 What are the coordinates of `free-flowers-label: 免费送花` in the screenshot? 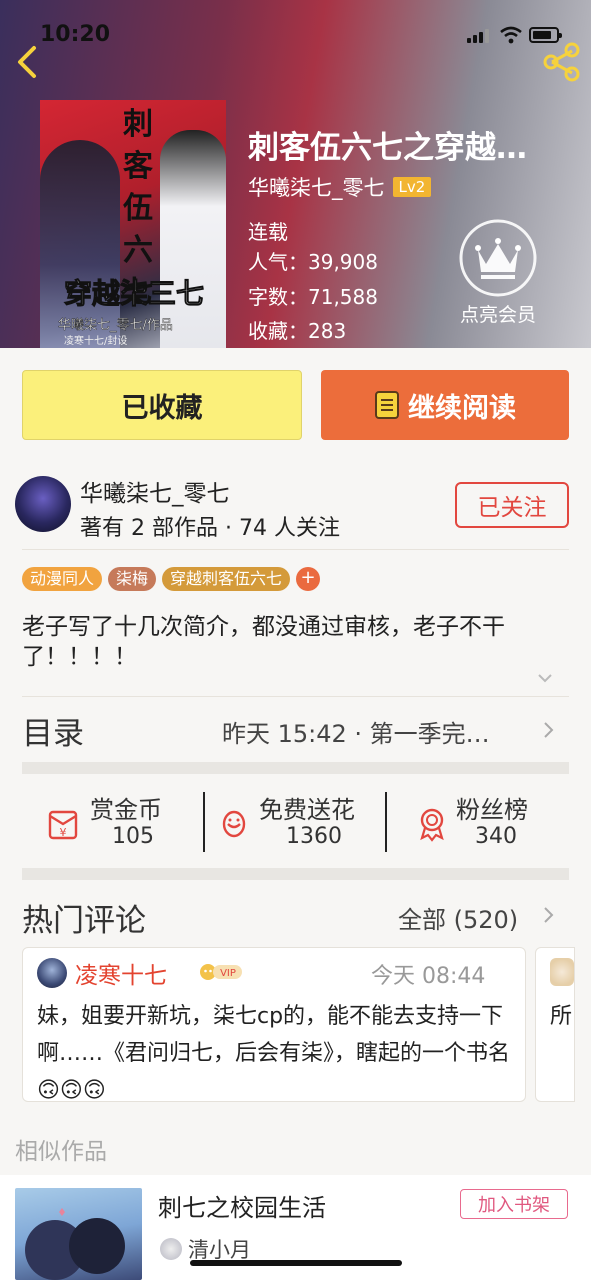 It's located at (307, 810).